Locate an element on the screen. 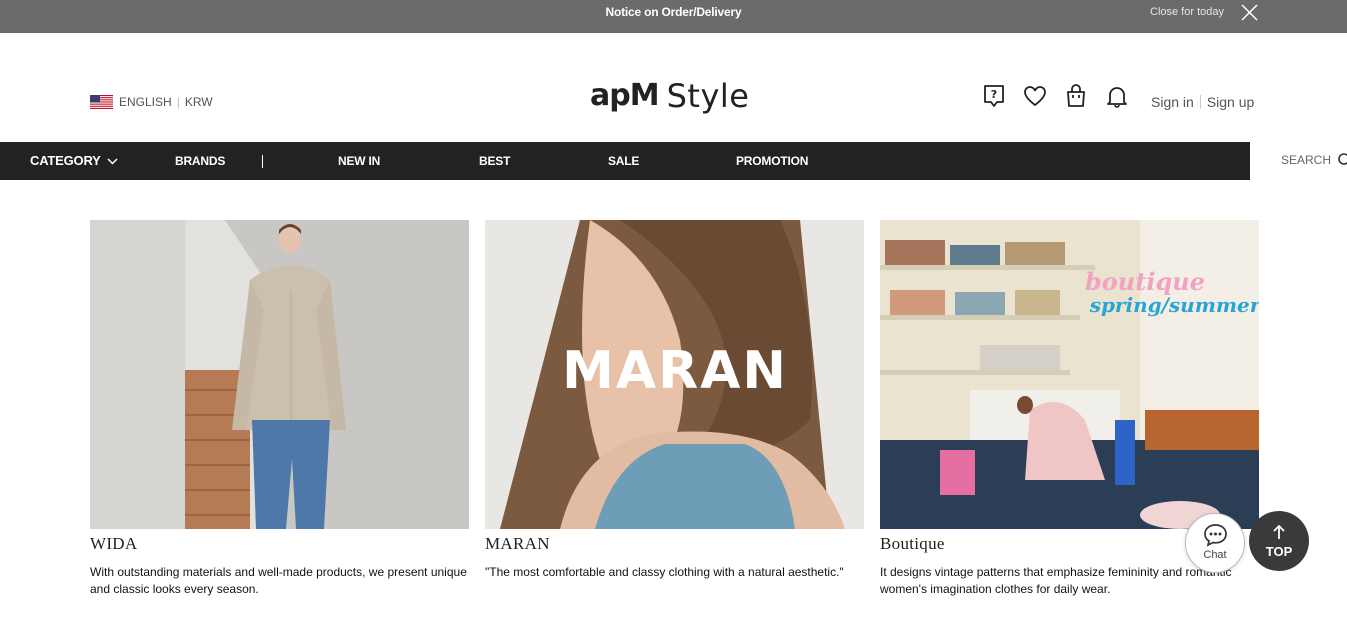  shopping-bag-icon is located at coordinates (1076, 96).